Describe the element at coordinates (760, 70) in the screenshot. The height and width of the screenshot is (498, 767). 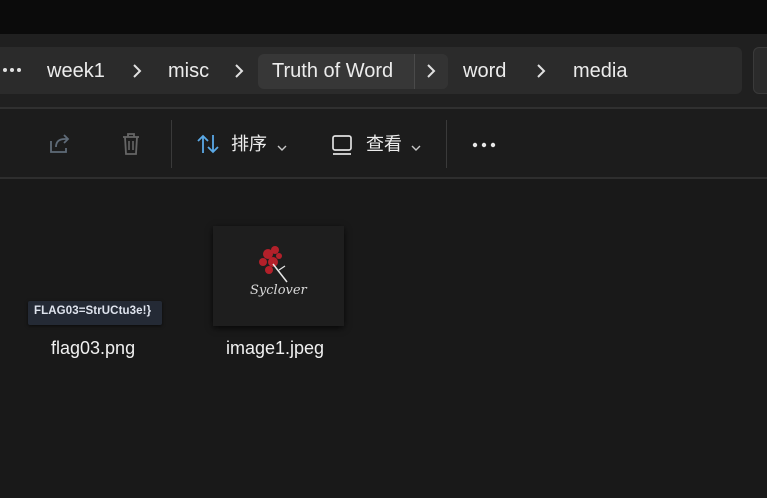
I see `search-box` at that location.